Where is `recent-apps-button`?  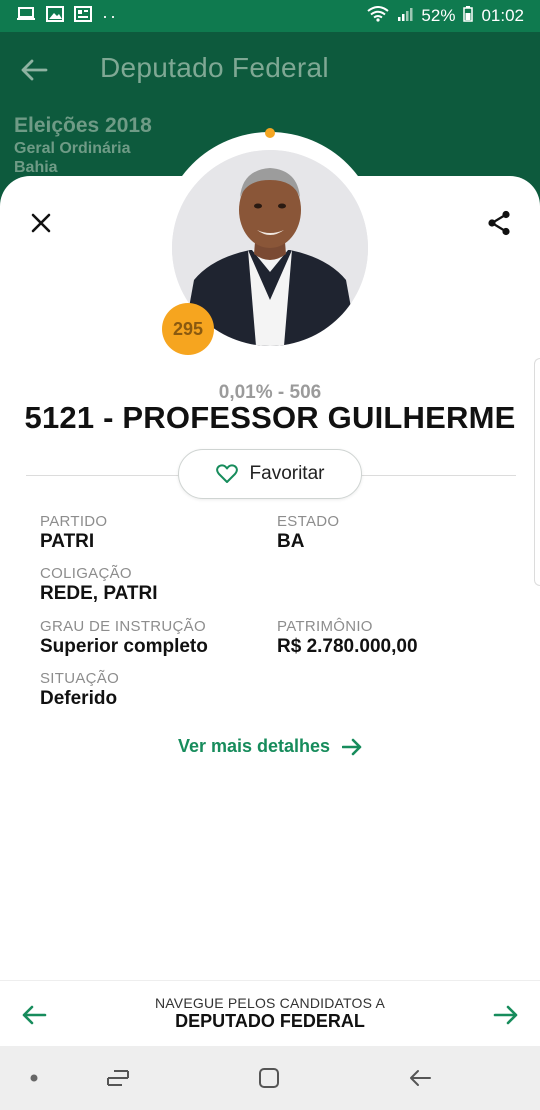 recent-apps-button is located at coordinates (118, 1078).